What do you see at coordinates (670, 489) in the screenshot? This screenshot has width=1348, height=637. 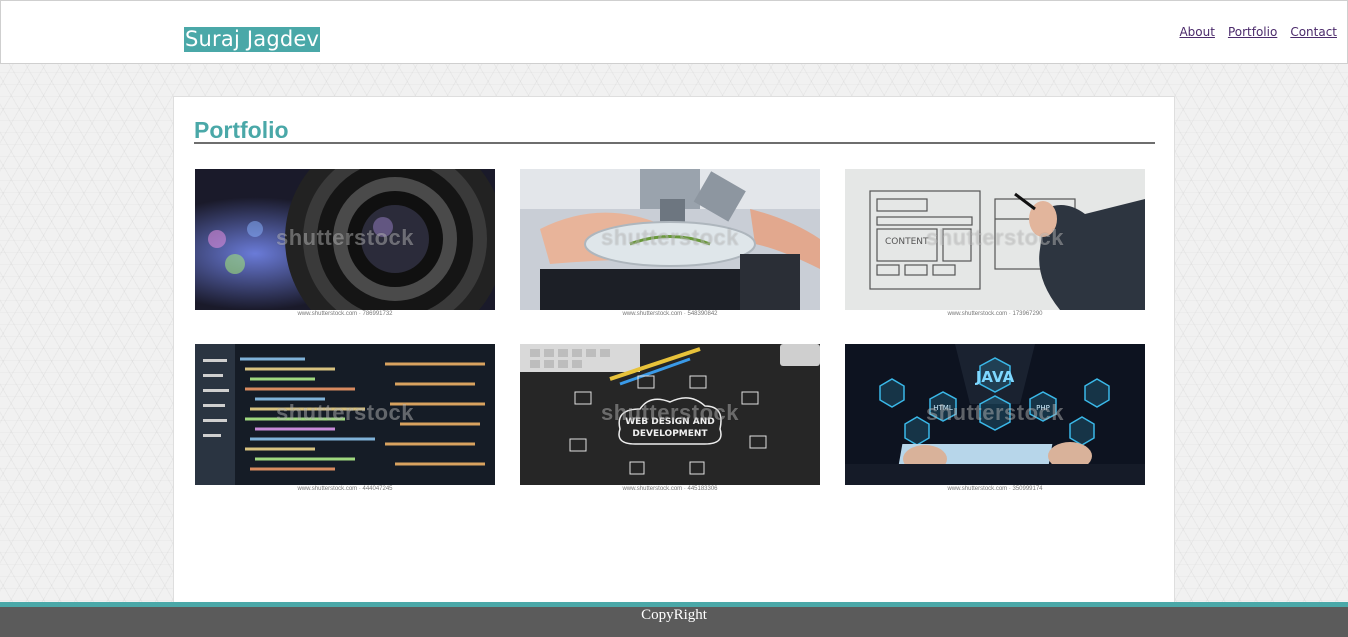 I see `image-credit: www.shutterstock.com · 445183306` at bounding box center [670, 489].